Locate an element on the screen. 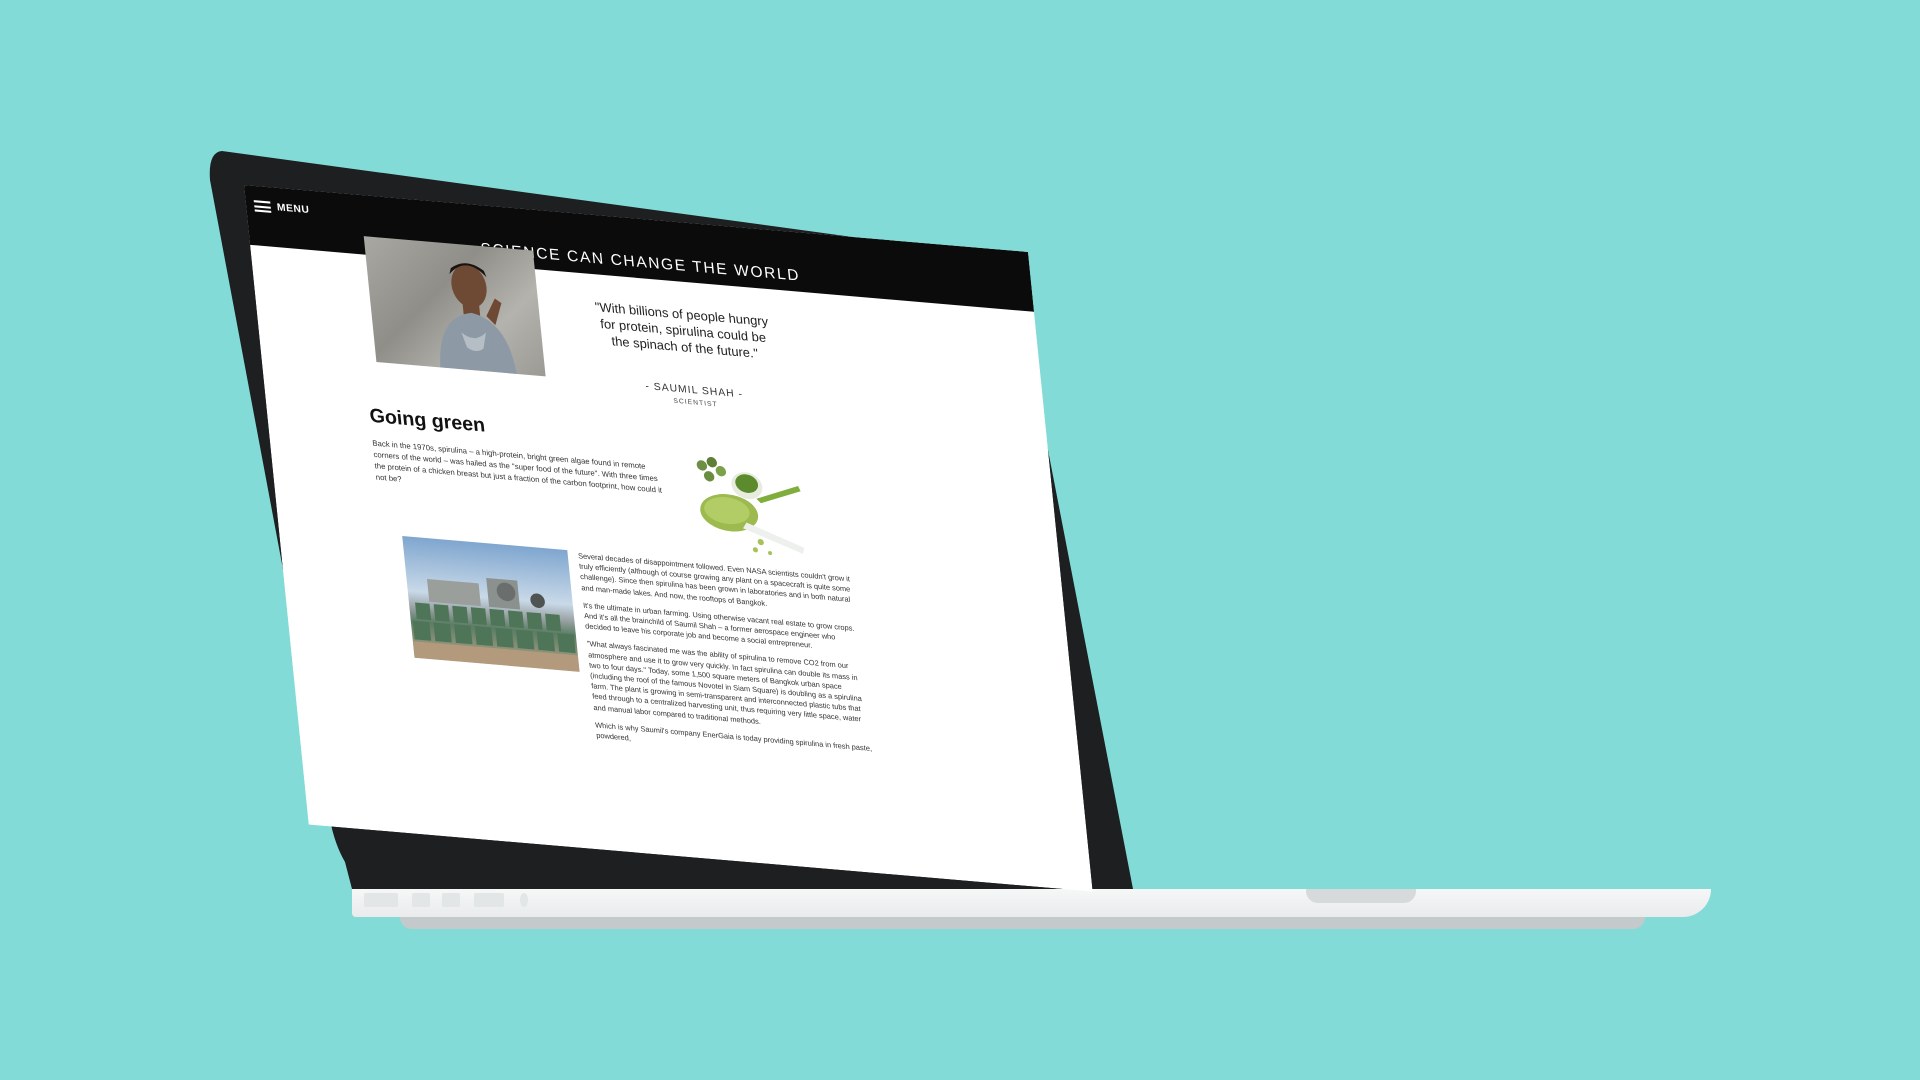  spirulina-image is located at coordinates (749, 511).